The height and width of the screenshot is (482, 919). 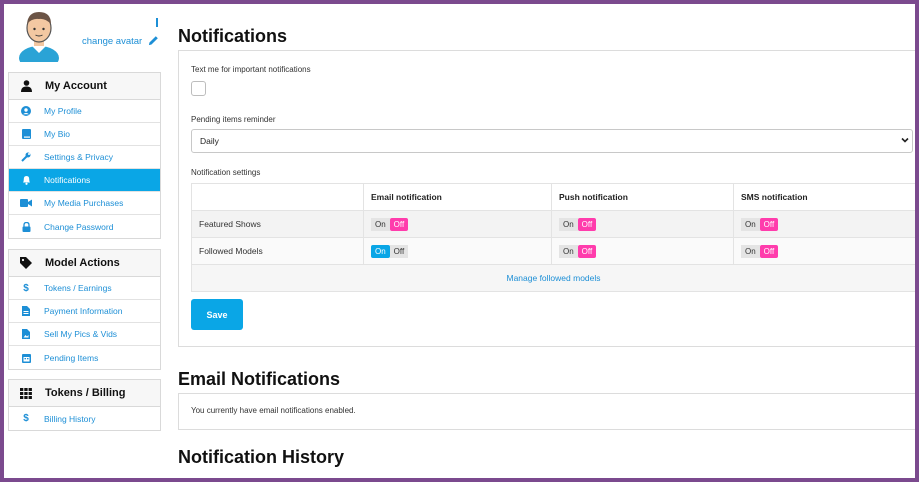 I want to click on sidebar-item-tokens-earnings: $ Tokens / Earnings, so click(x=84, y=288).